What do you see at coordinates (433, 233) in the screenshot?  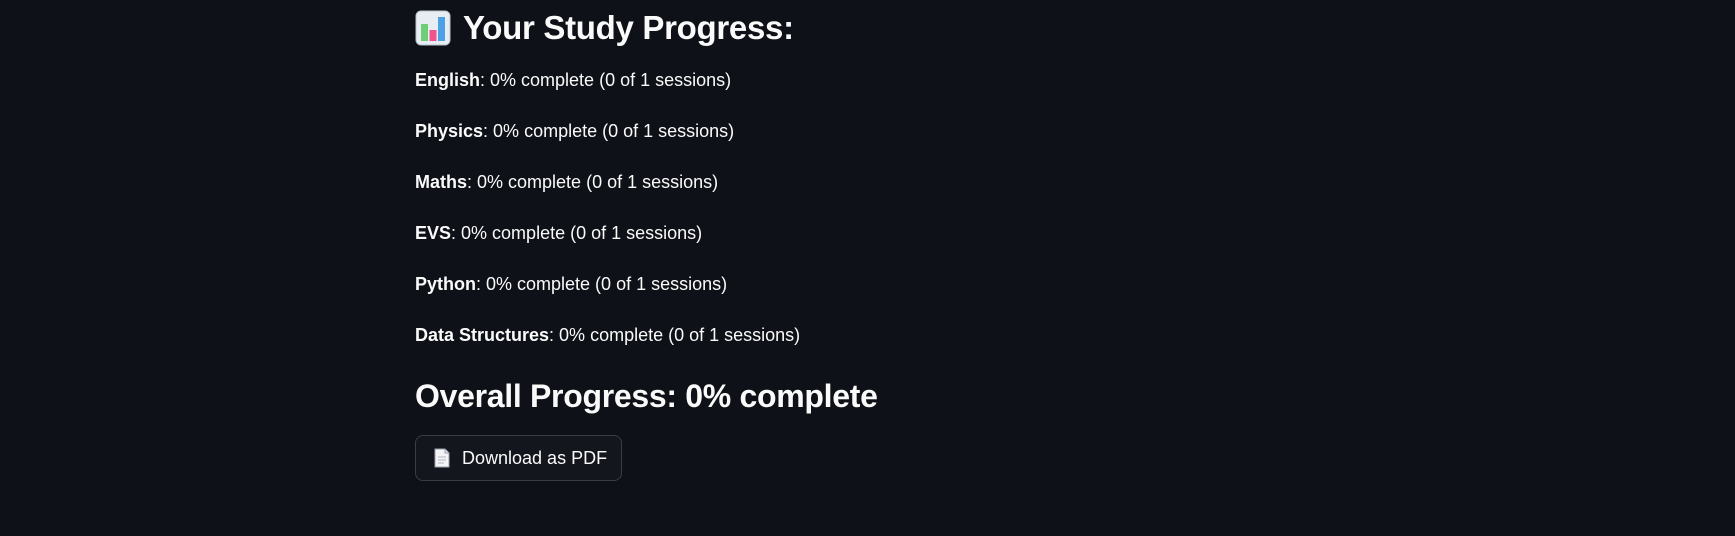 I see `subject-name: EVS` at bounding box center [433, 233].